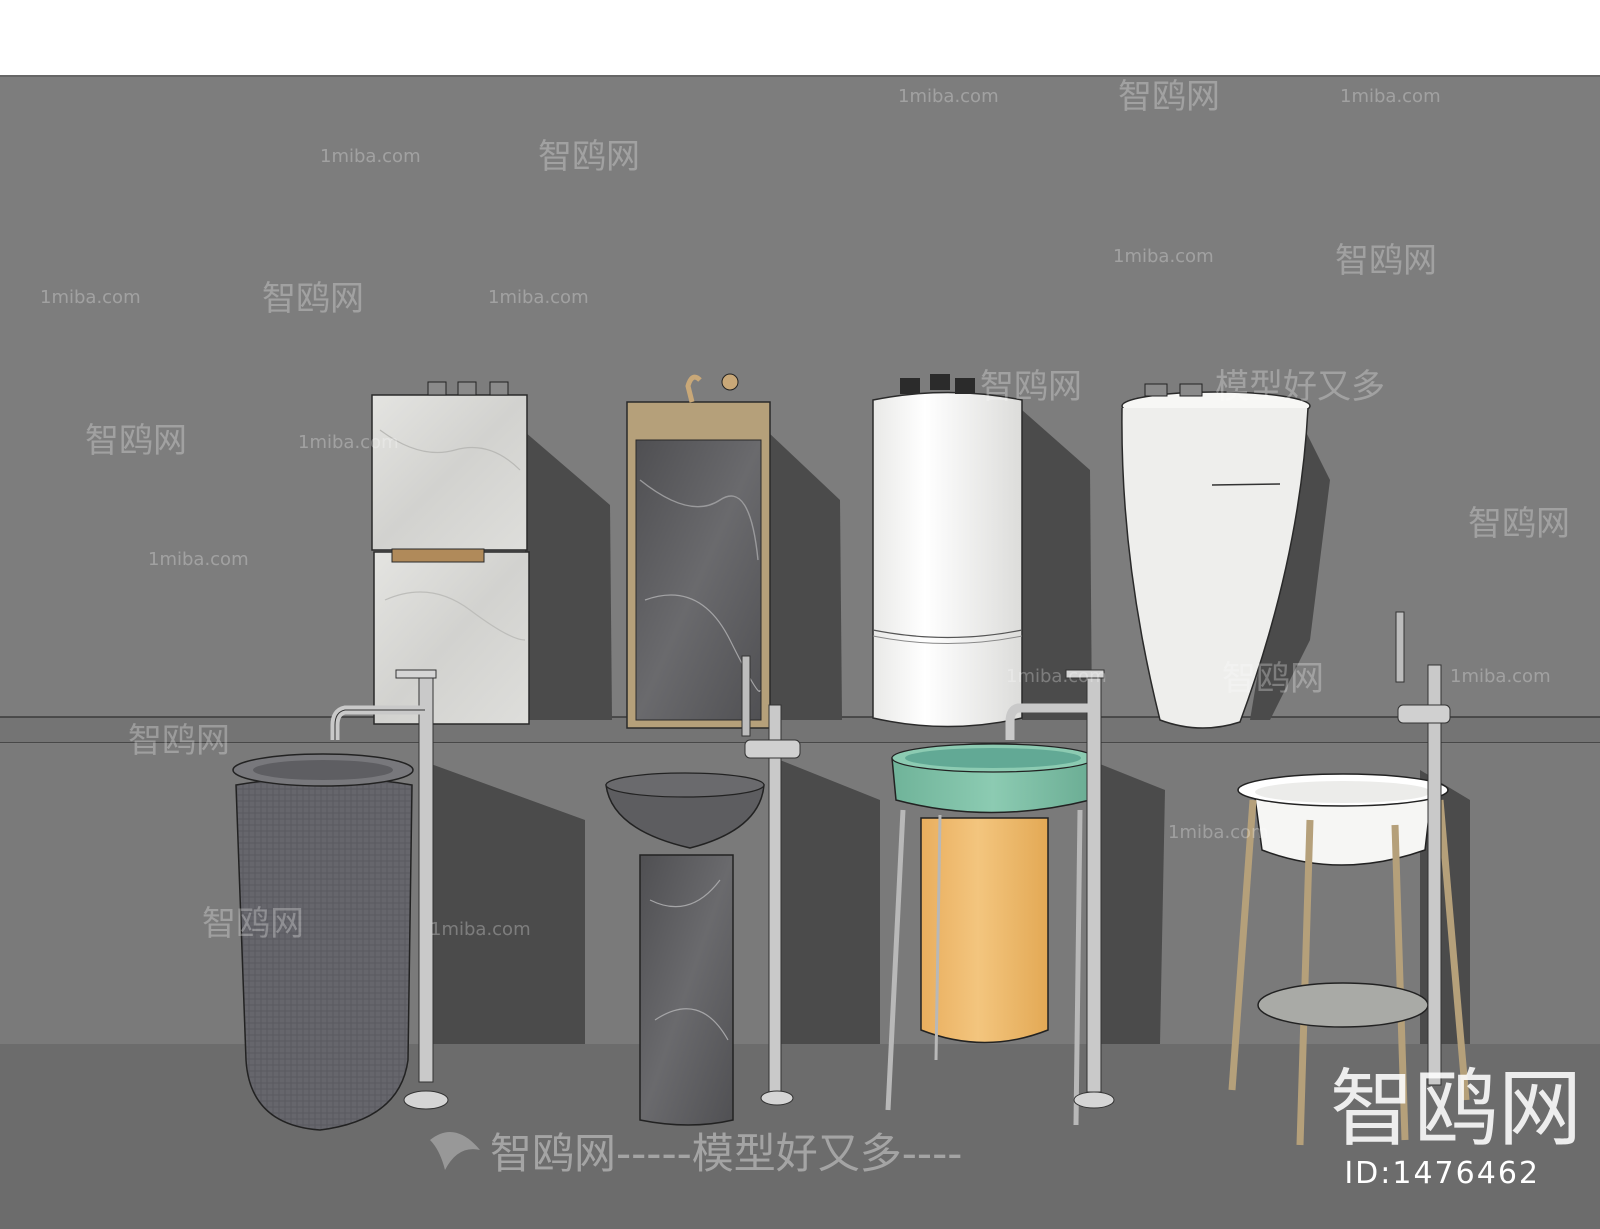 The height and width of the screenshot is (1229, 1600). What do you see at coordinates (948, 96) in the screenshot?
I see `watermark-site-2: 1miba.com` at bounding box center [948, 96].